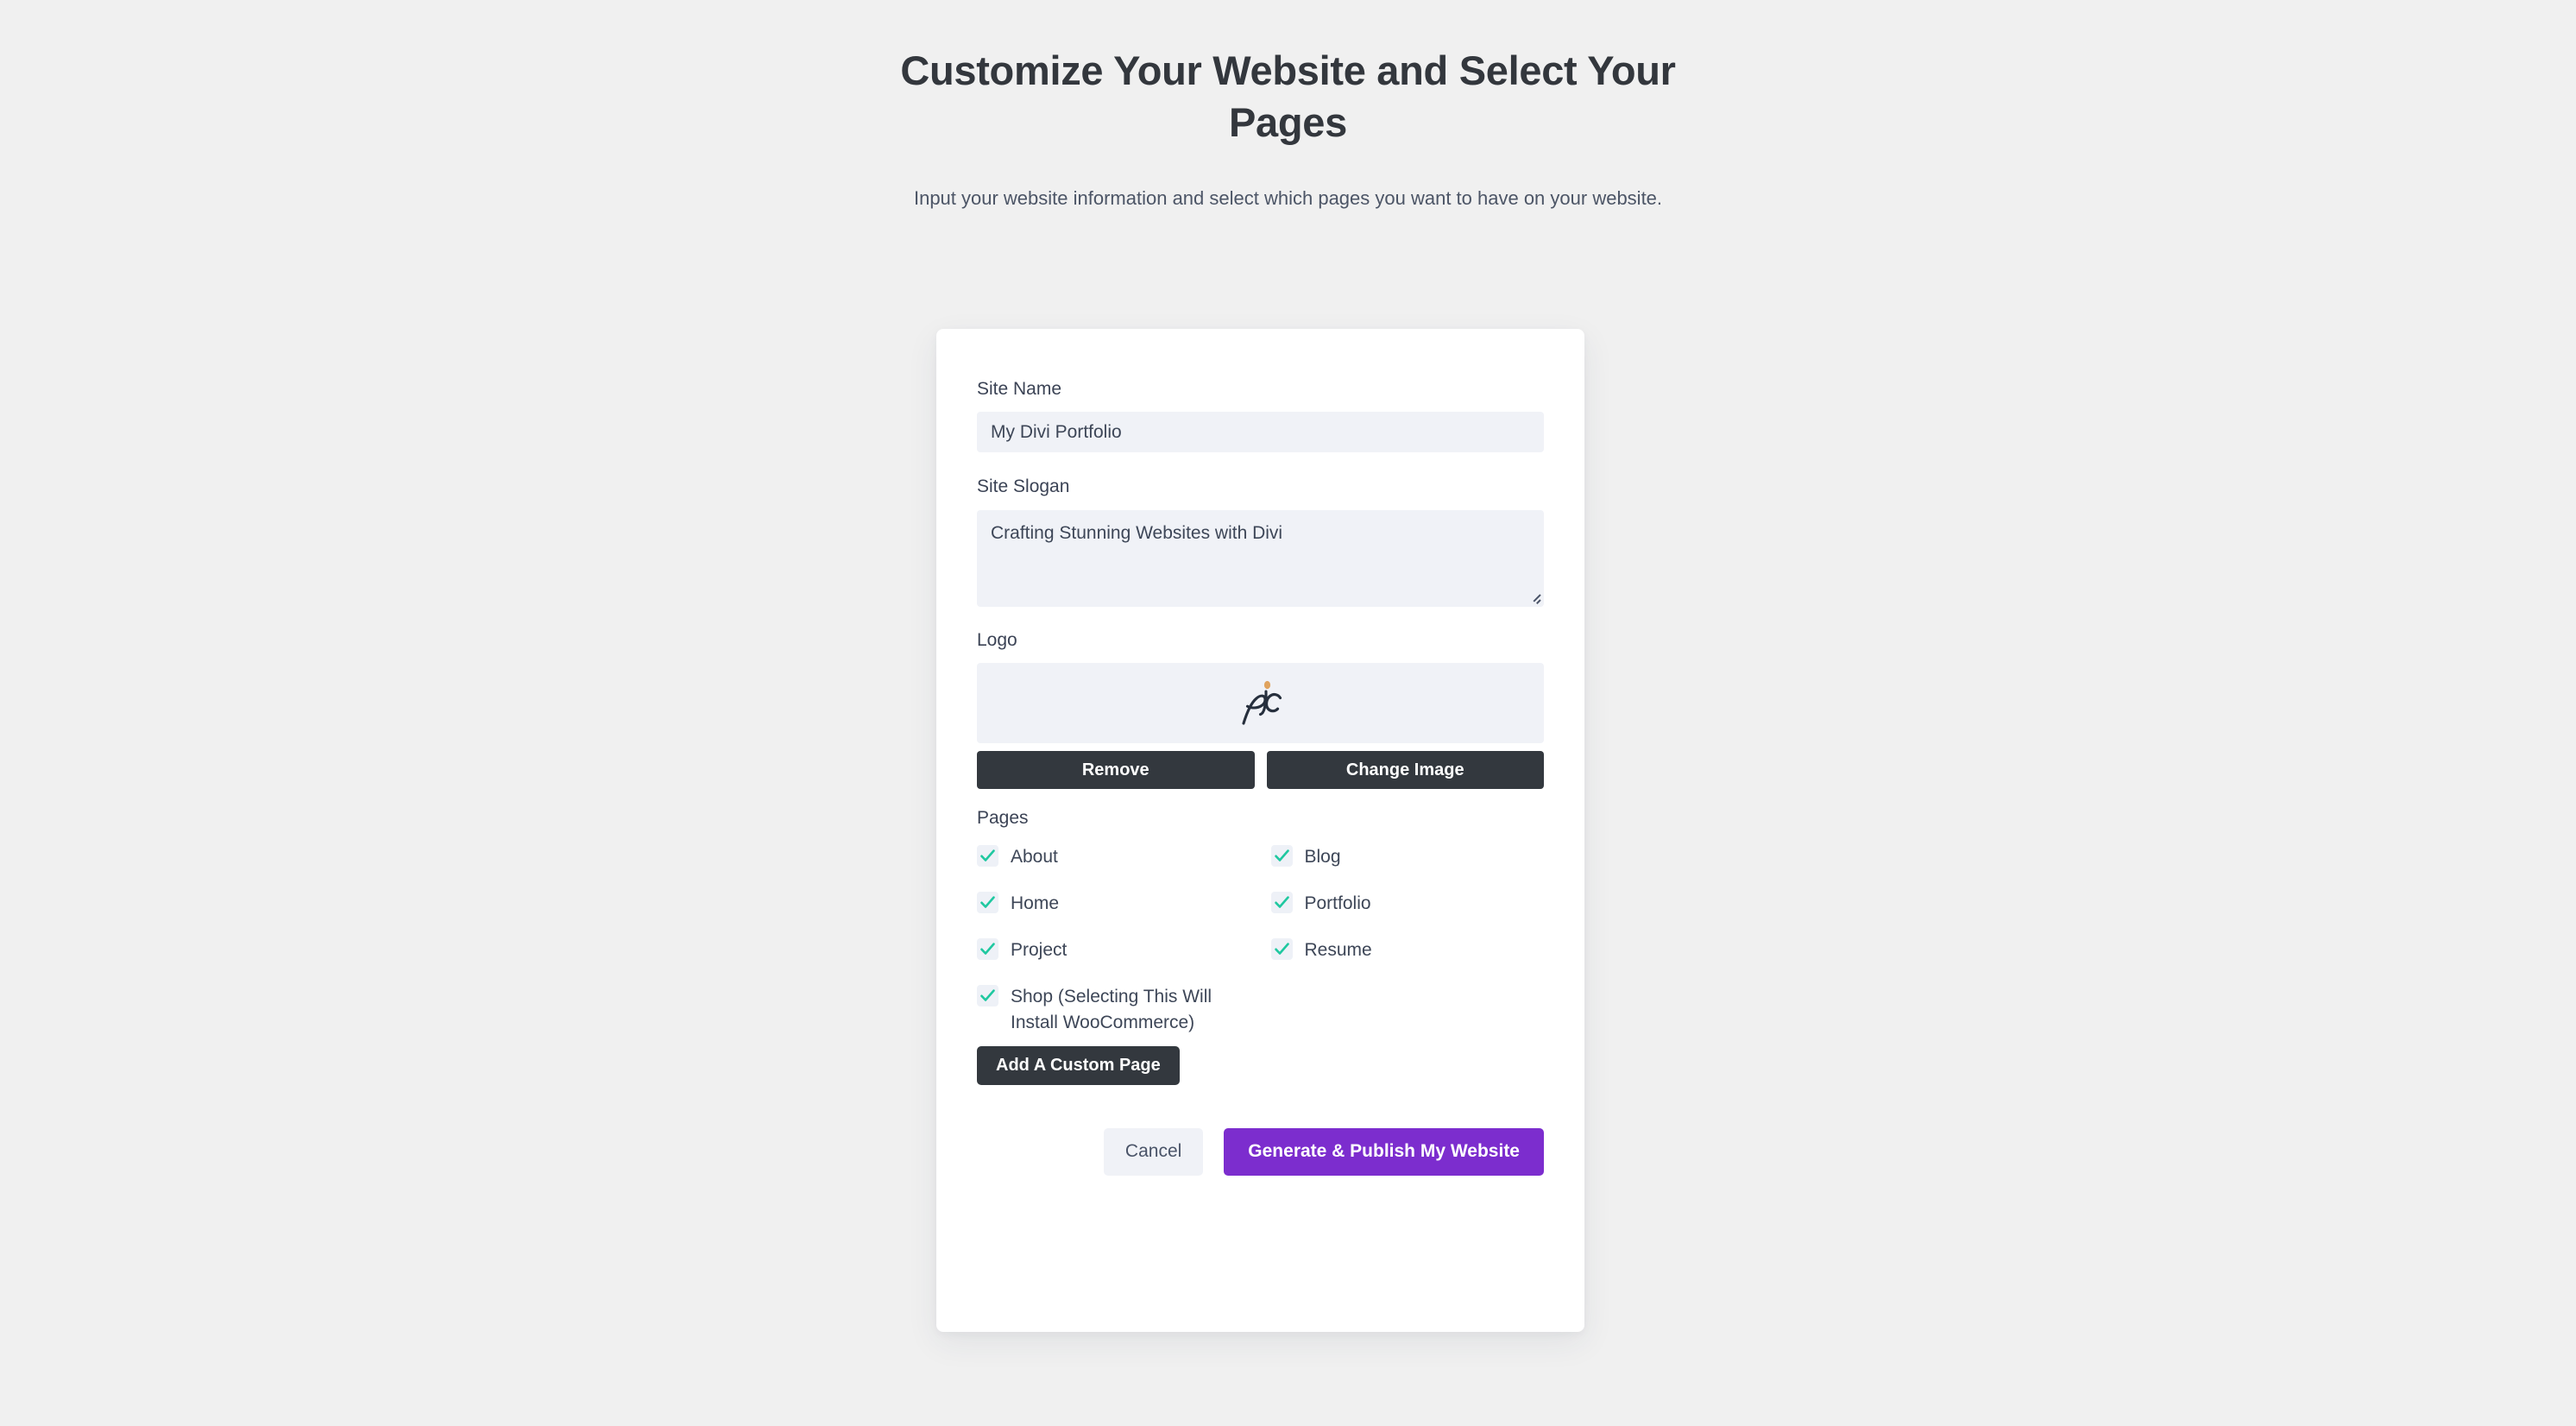 The width and height of the screenshot is (2576, 1426). I want to click on generate-publish-button: Generate & Publish My Website, so click(1384, 1151).